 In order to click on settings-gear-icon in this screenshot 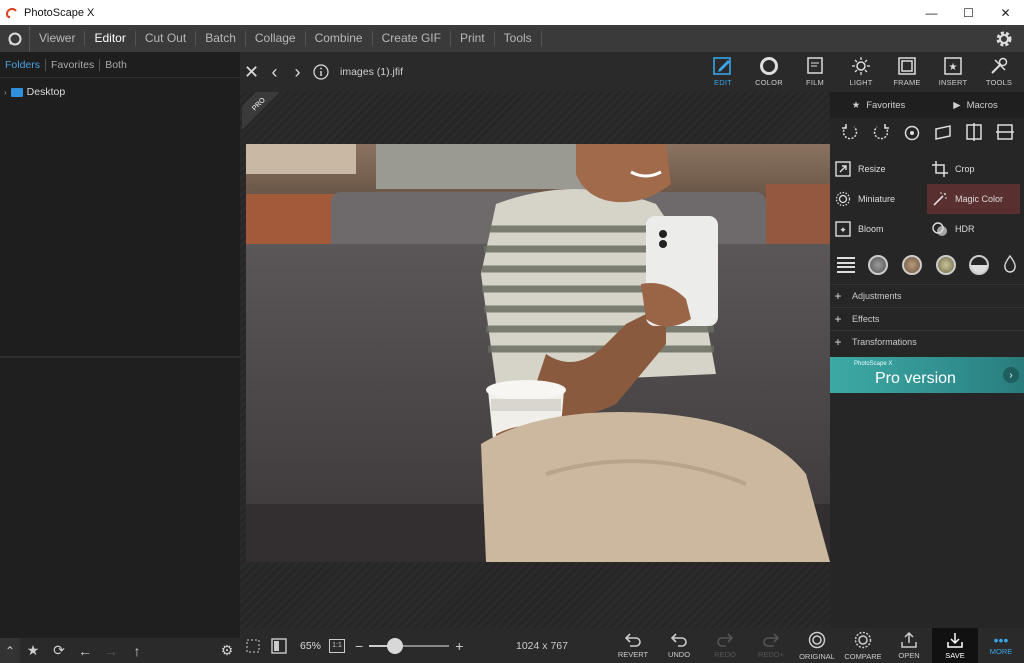, I will do `click(1004, 39)`.